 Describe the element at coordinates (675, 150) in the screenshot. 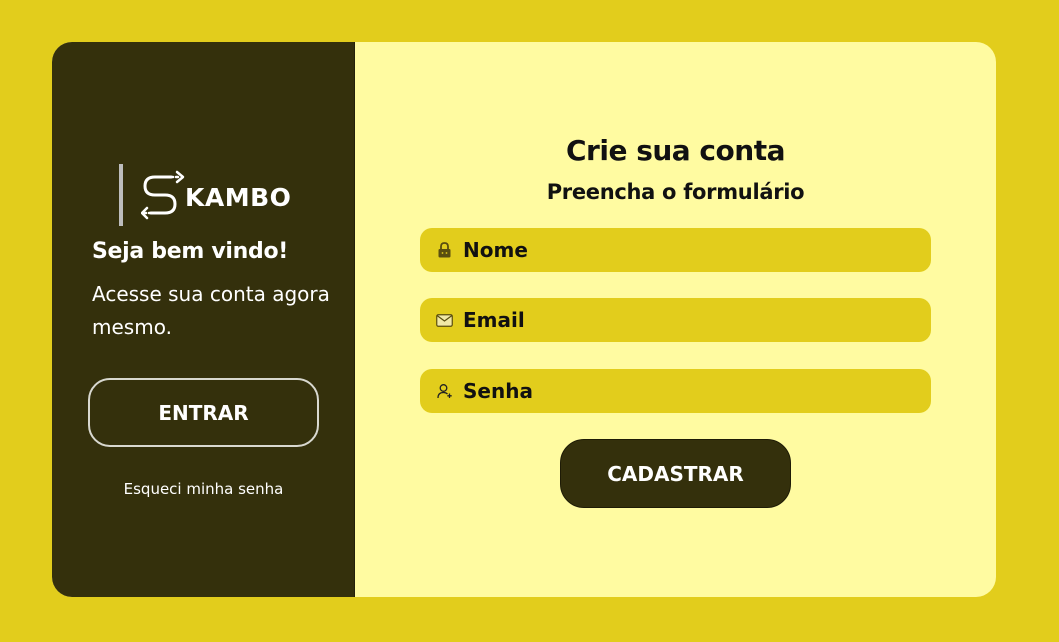

I see `form-title: Crie sua conta` at that location.